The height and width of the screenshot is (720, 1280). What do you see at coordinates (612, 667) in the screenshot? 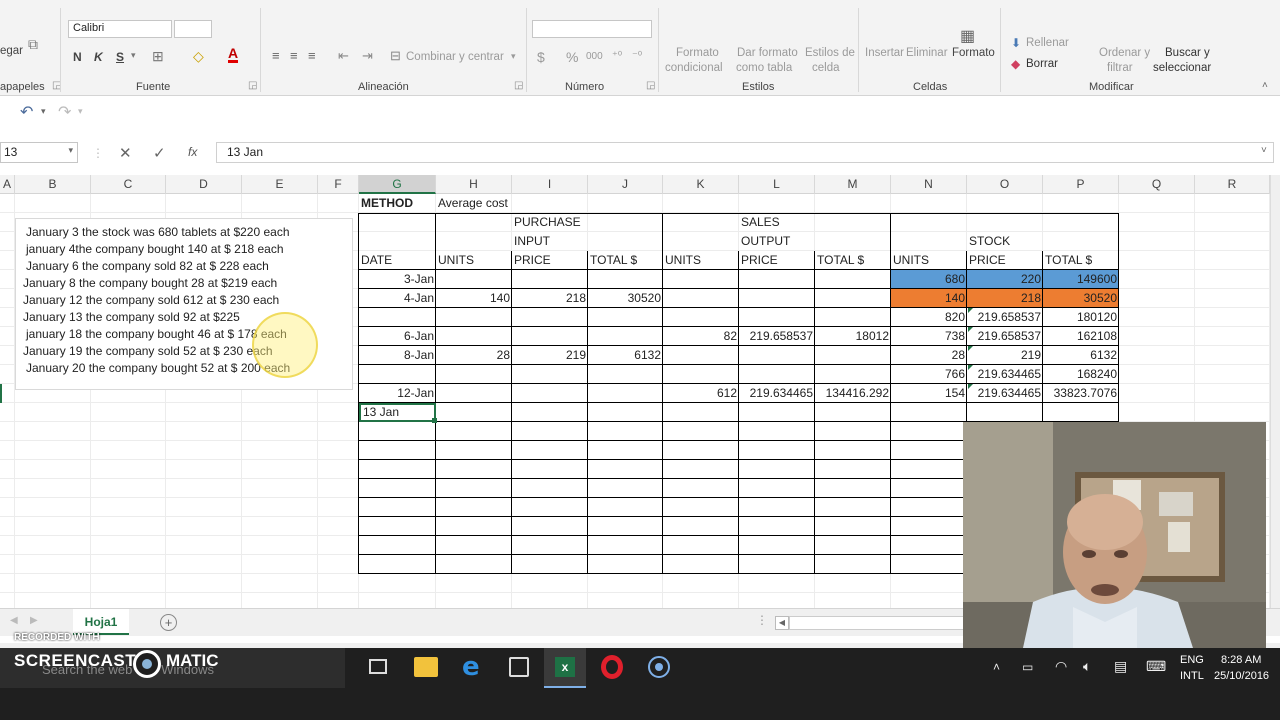
I see `opera-icon` at bounding box center [612, 667].